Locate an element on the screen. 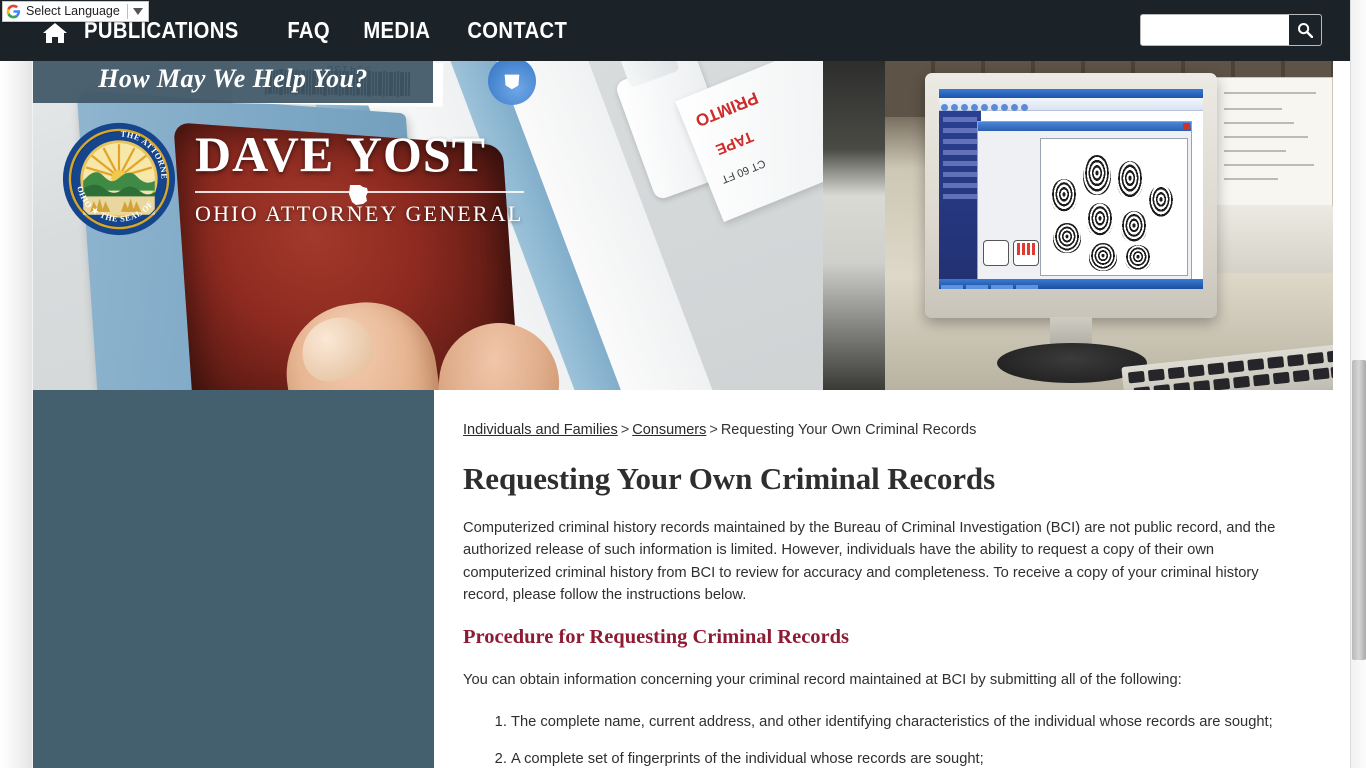 The width and height of the screenshot is (1366, 768). fingerprint-software-monitor-photo: hp is located at coordinates (1109, 222).